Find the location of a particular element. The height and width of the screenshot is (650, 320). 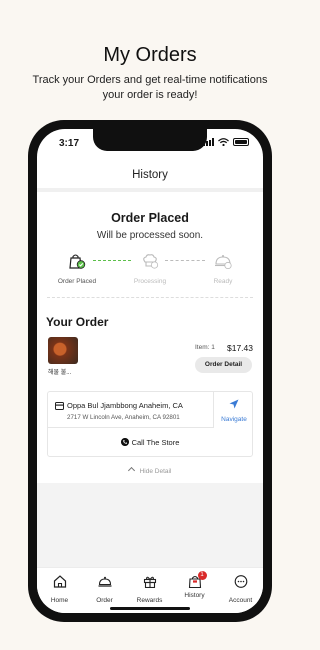

item-quantity: Item: 1 is located at coordinates (205, 347).